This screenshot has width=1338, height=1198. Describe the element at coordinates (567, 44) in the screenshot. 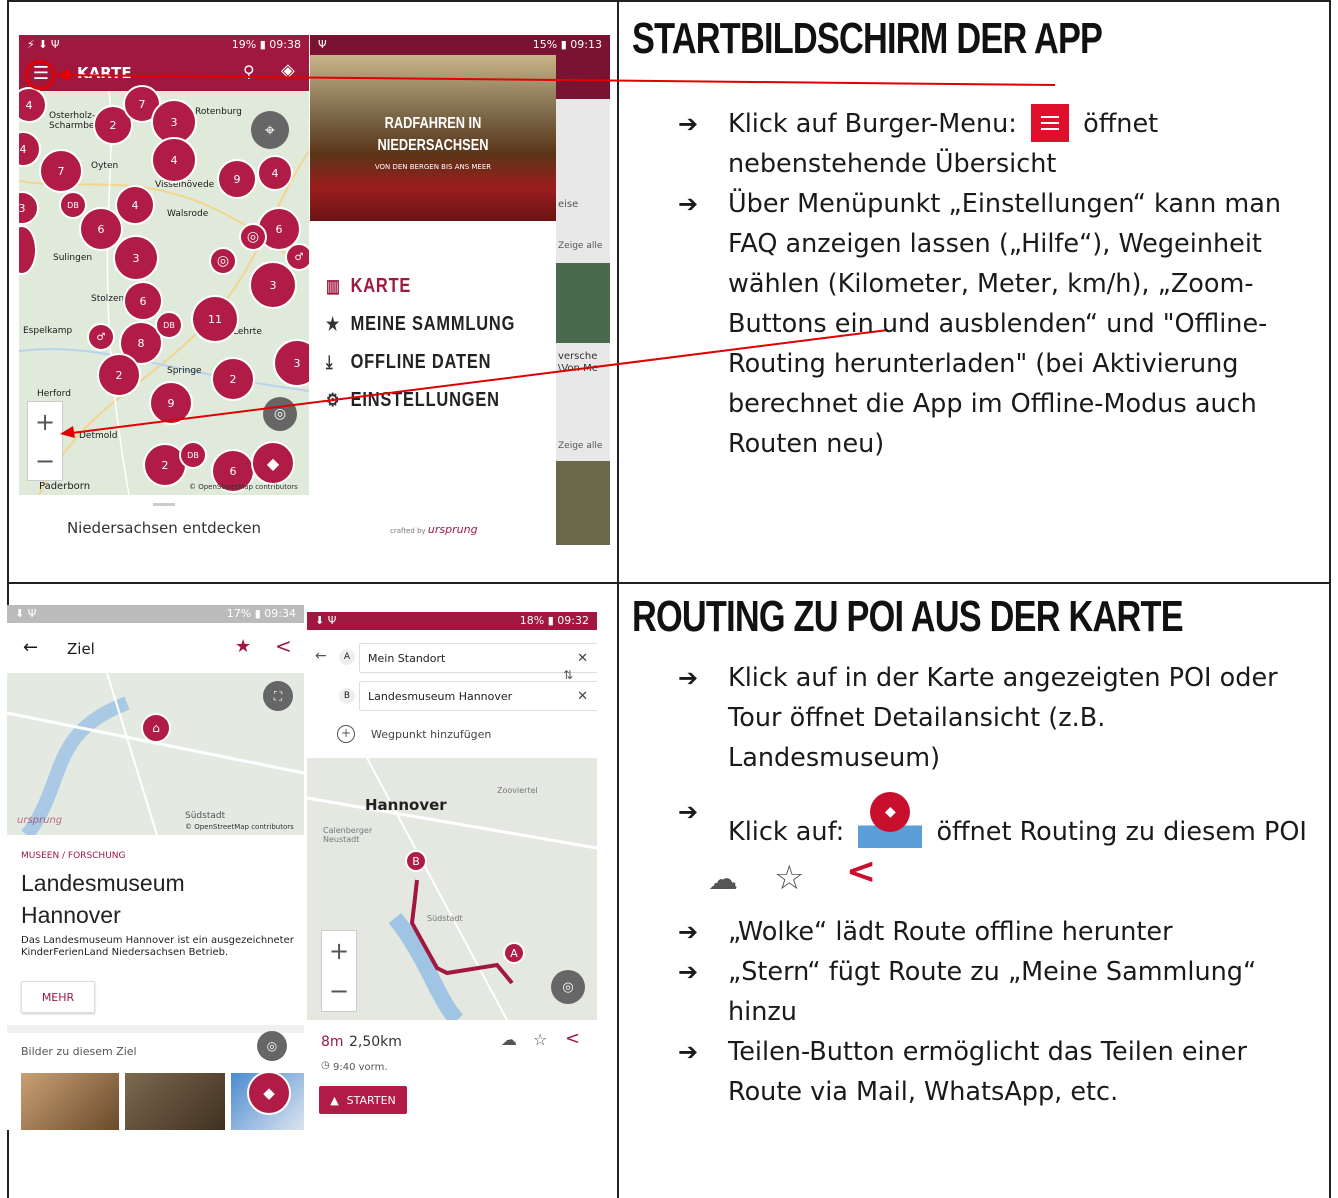

I see `status-right: 15% ▮ 09:13` at that location.